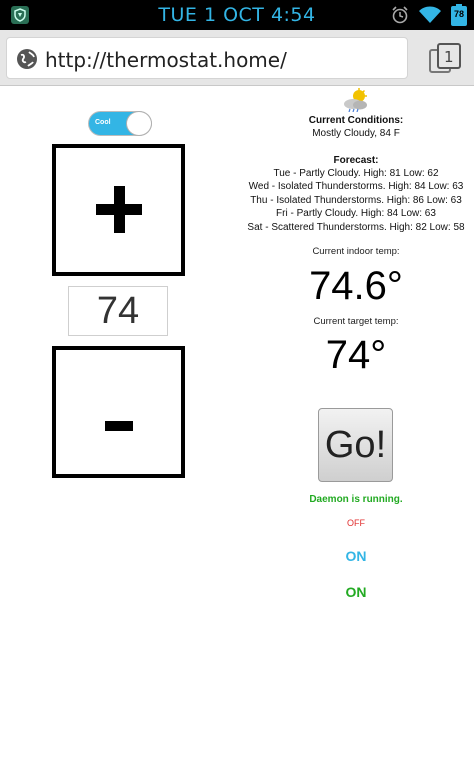  I want to click on setpoint-field: 74, so click(118, 311).